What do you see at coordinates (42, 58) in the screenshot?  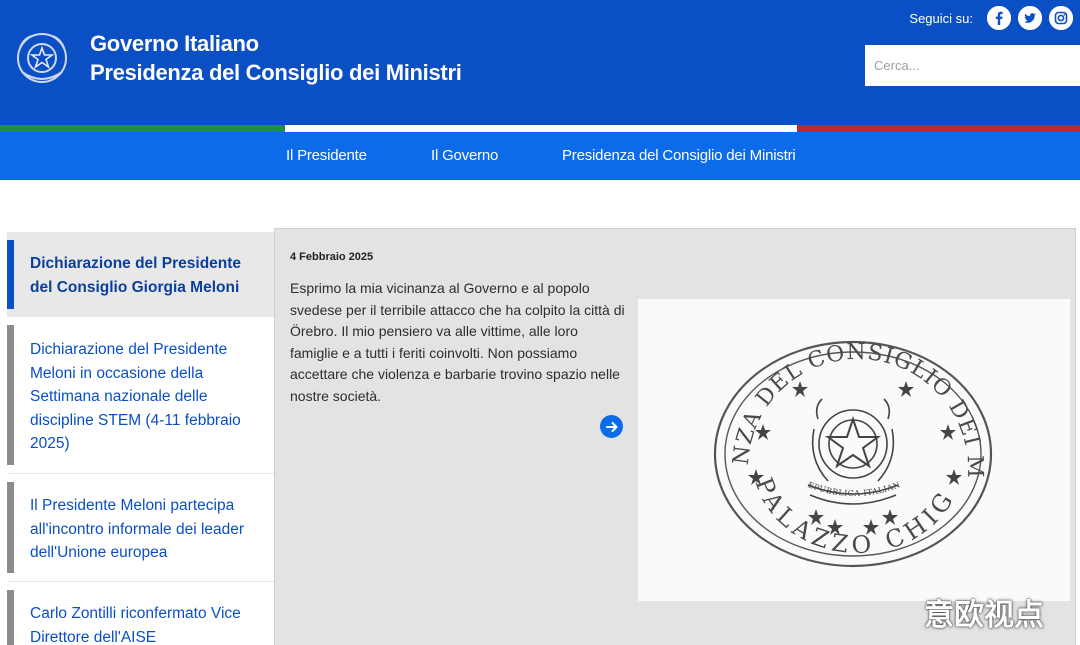 I see `emblem-icon` at bounding box center [42, 58].